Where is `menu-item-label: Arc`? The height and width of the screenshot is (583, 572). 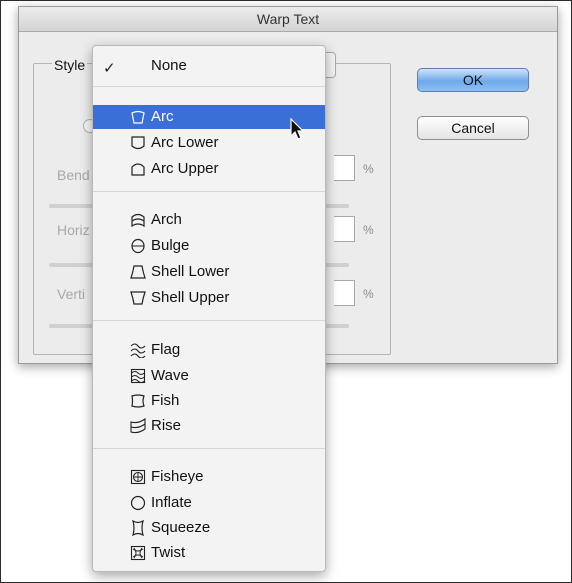 menu-item-label: Arc is located at coordinates (162, 116).